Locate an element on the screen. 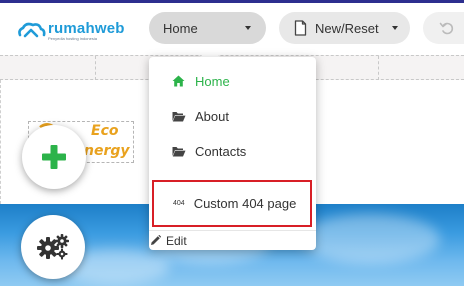 This screenshot has width=464, height=286. add-block-button is located at coordinates (54, 157).